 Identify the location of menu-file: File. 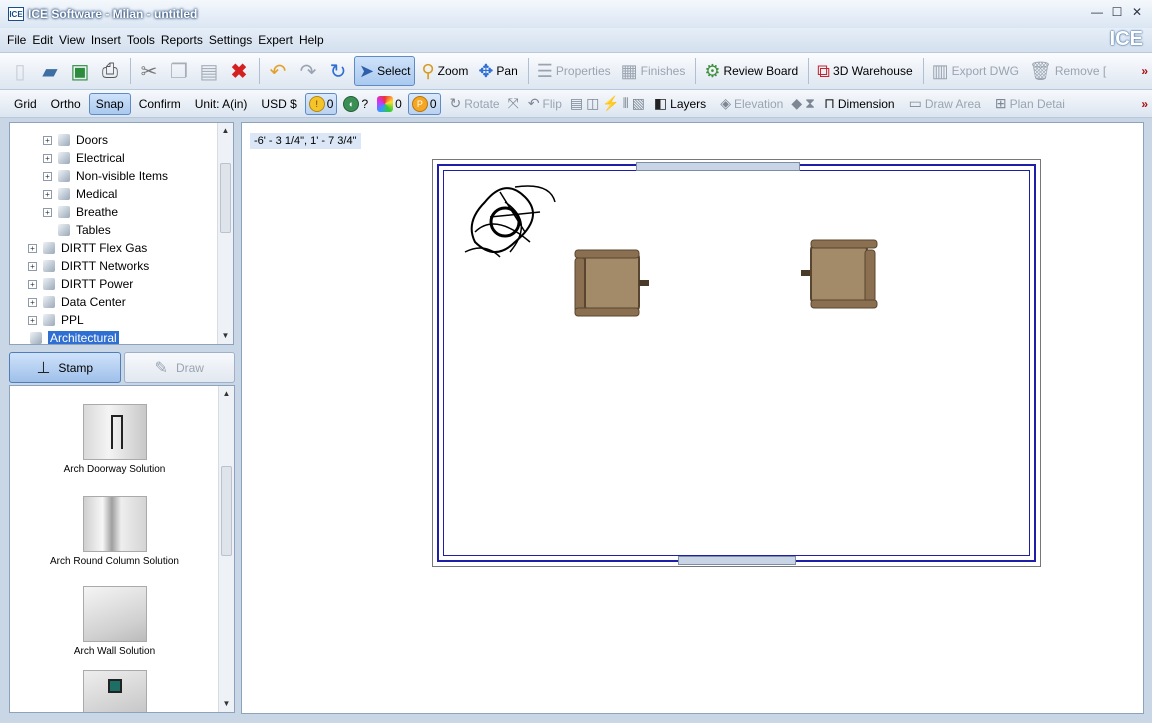
(16, 40).